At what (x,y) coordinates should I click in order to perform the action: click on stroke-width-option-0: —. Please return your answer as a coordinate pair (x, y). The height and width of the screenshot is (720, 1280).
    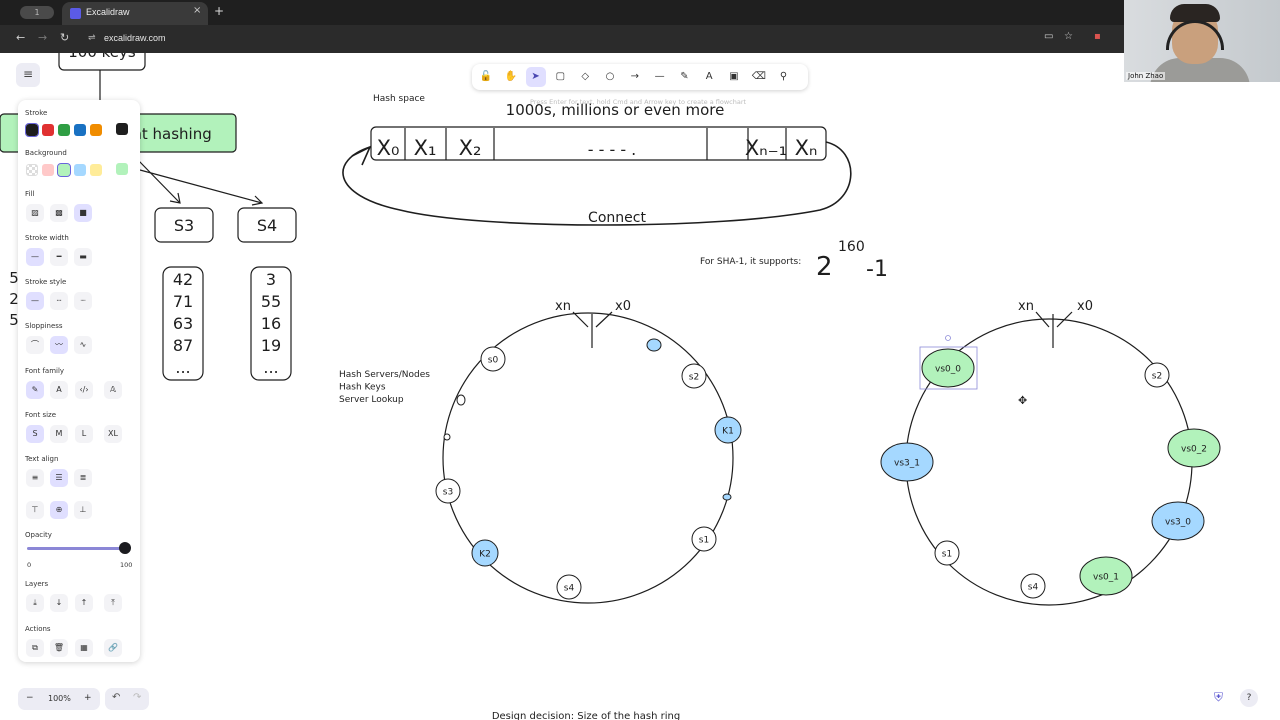
    Looking at the image, I should click on (35, 257).